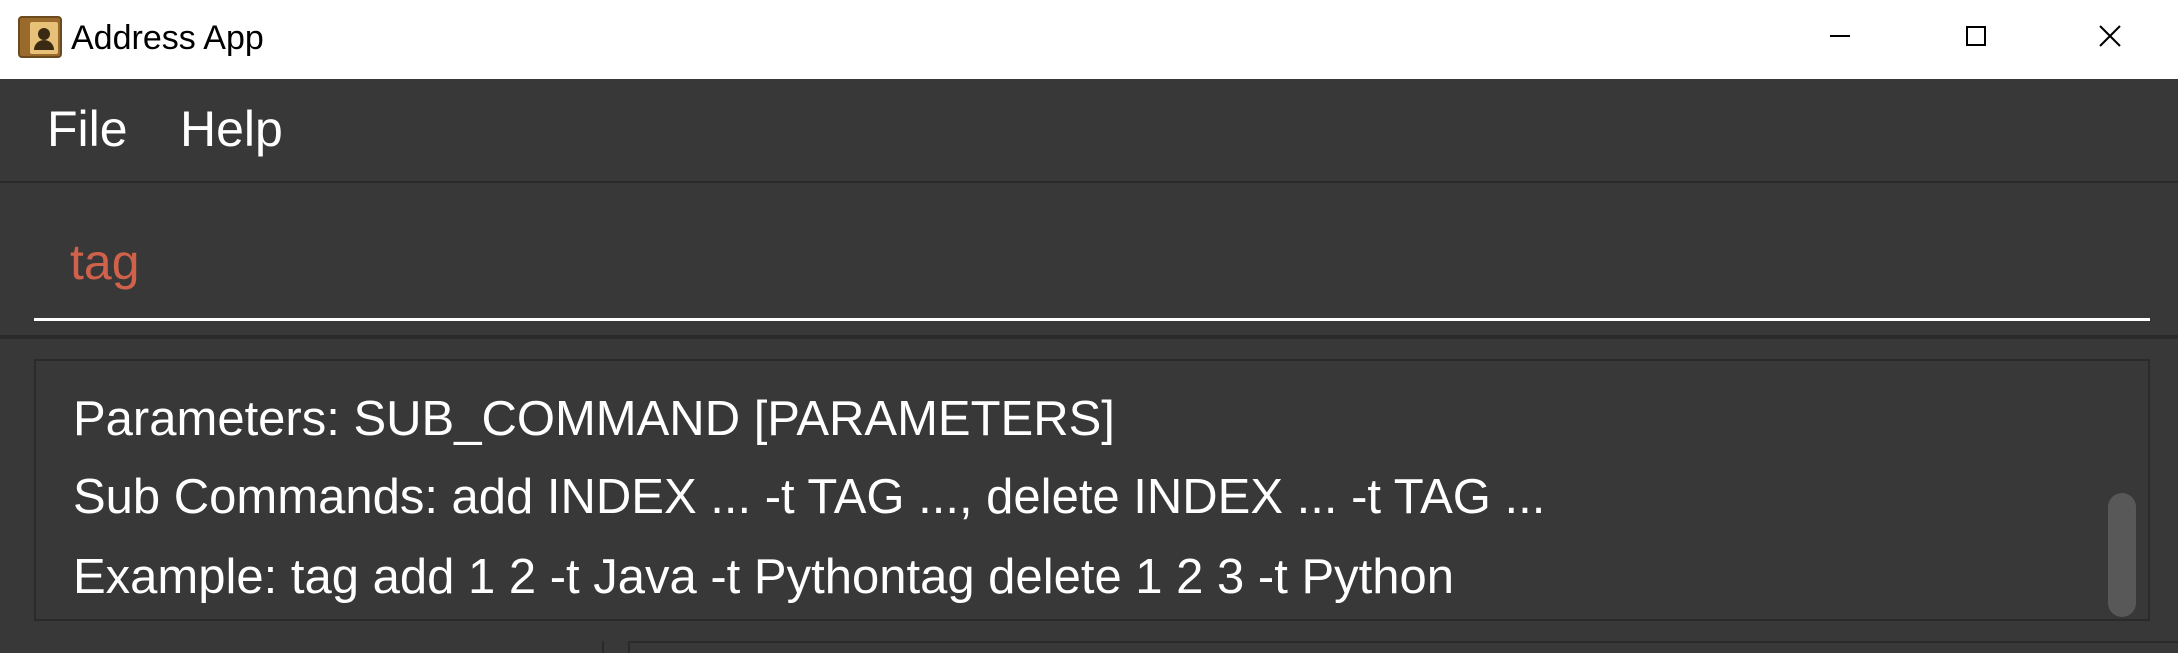  Describe the element at coordinates (231, 129) in the screenshot. I see `menu-help: Help` at that location.